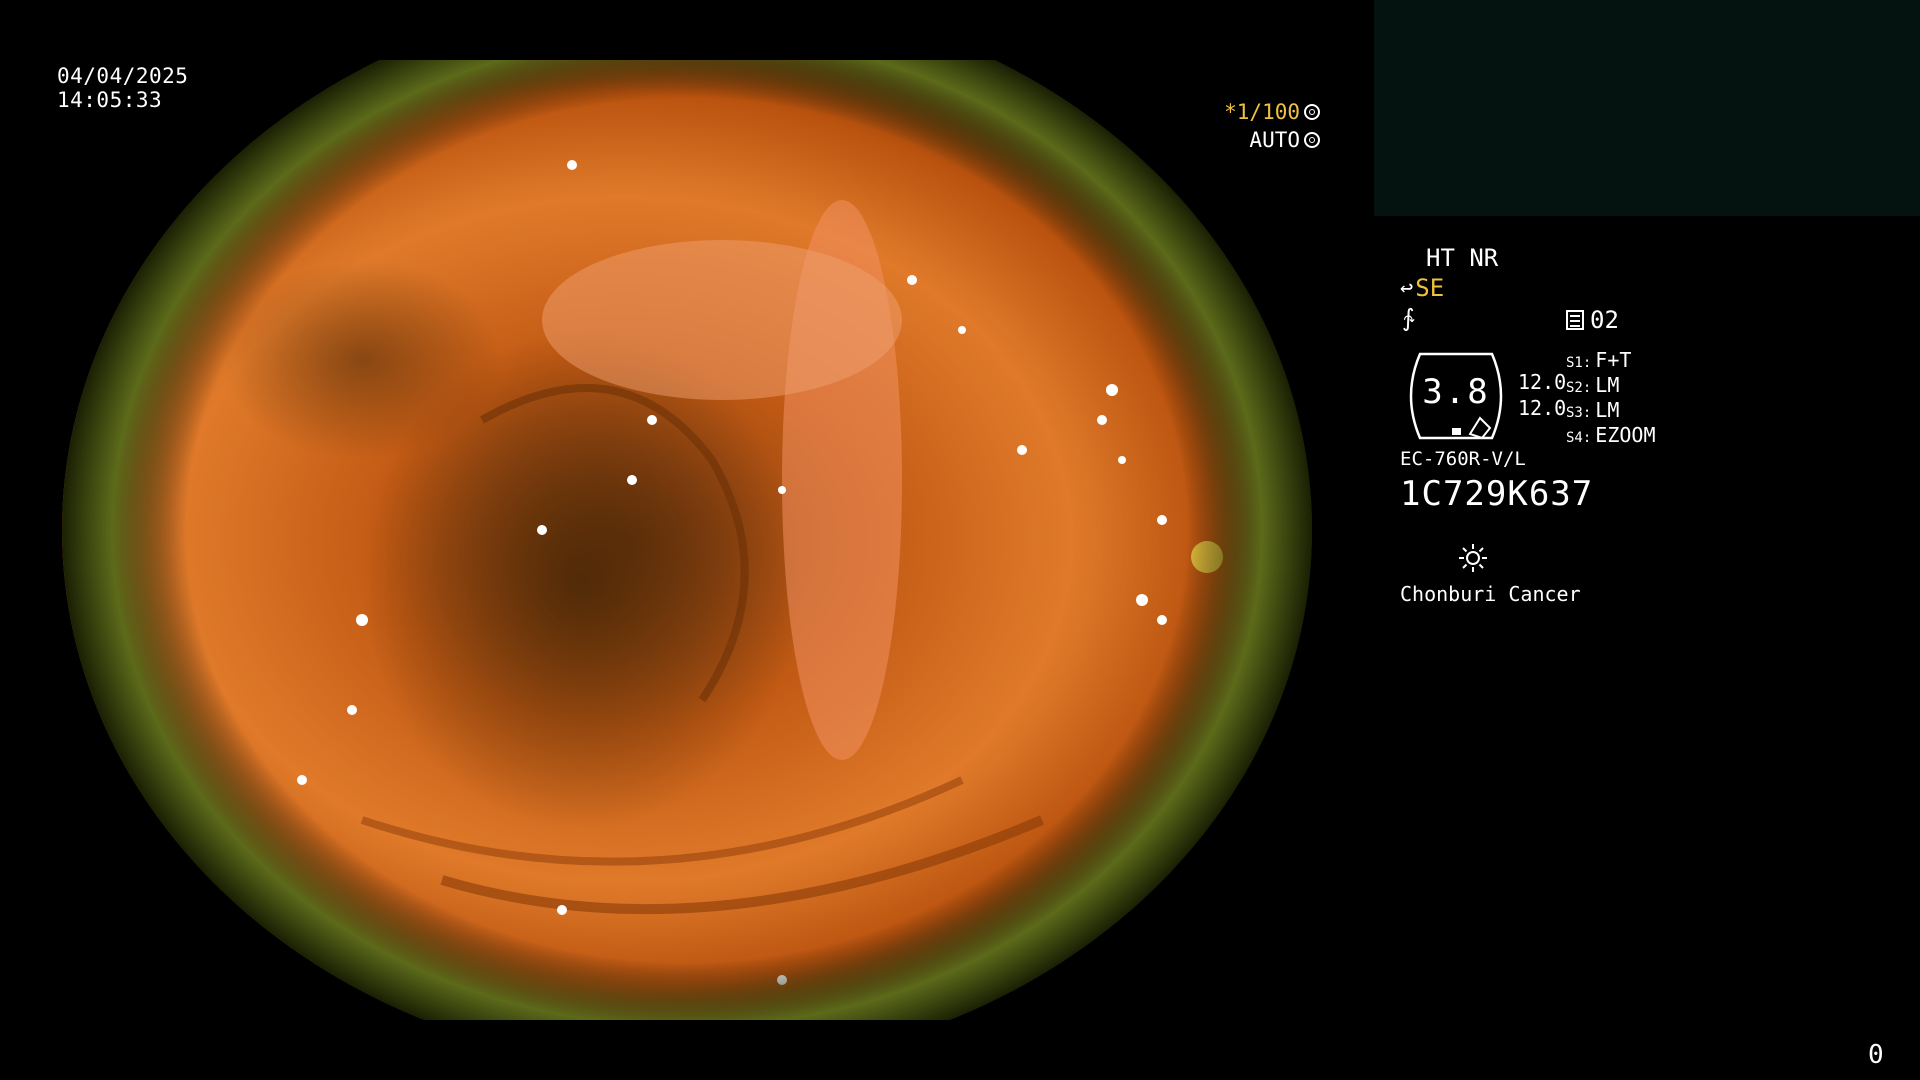 The height and width of the screenshot is (1080, 1920). Describe the element at coordinates (1274, 140) in the screenshot. I see `iris-value: AUTO` at that location.